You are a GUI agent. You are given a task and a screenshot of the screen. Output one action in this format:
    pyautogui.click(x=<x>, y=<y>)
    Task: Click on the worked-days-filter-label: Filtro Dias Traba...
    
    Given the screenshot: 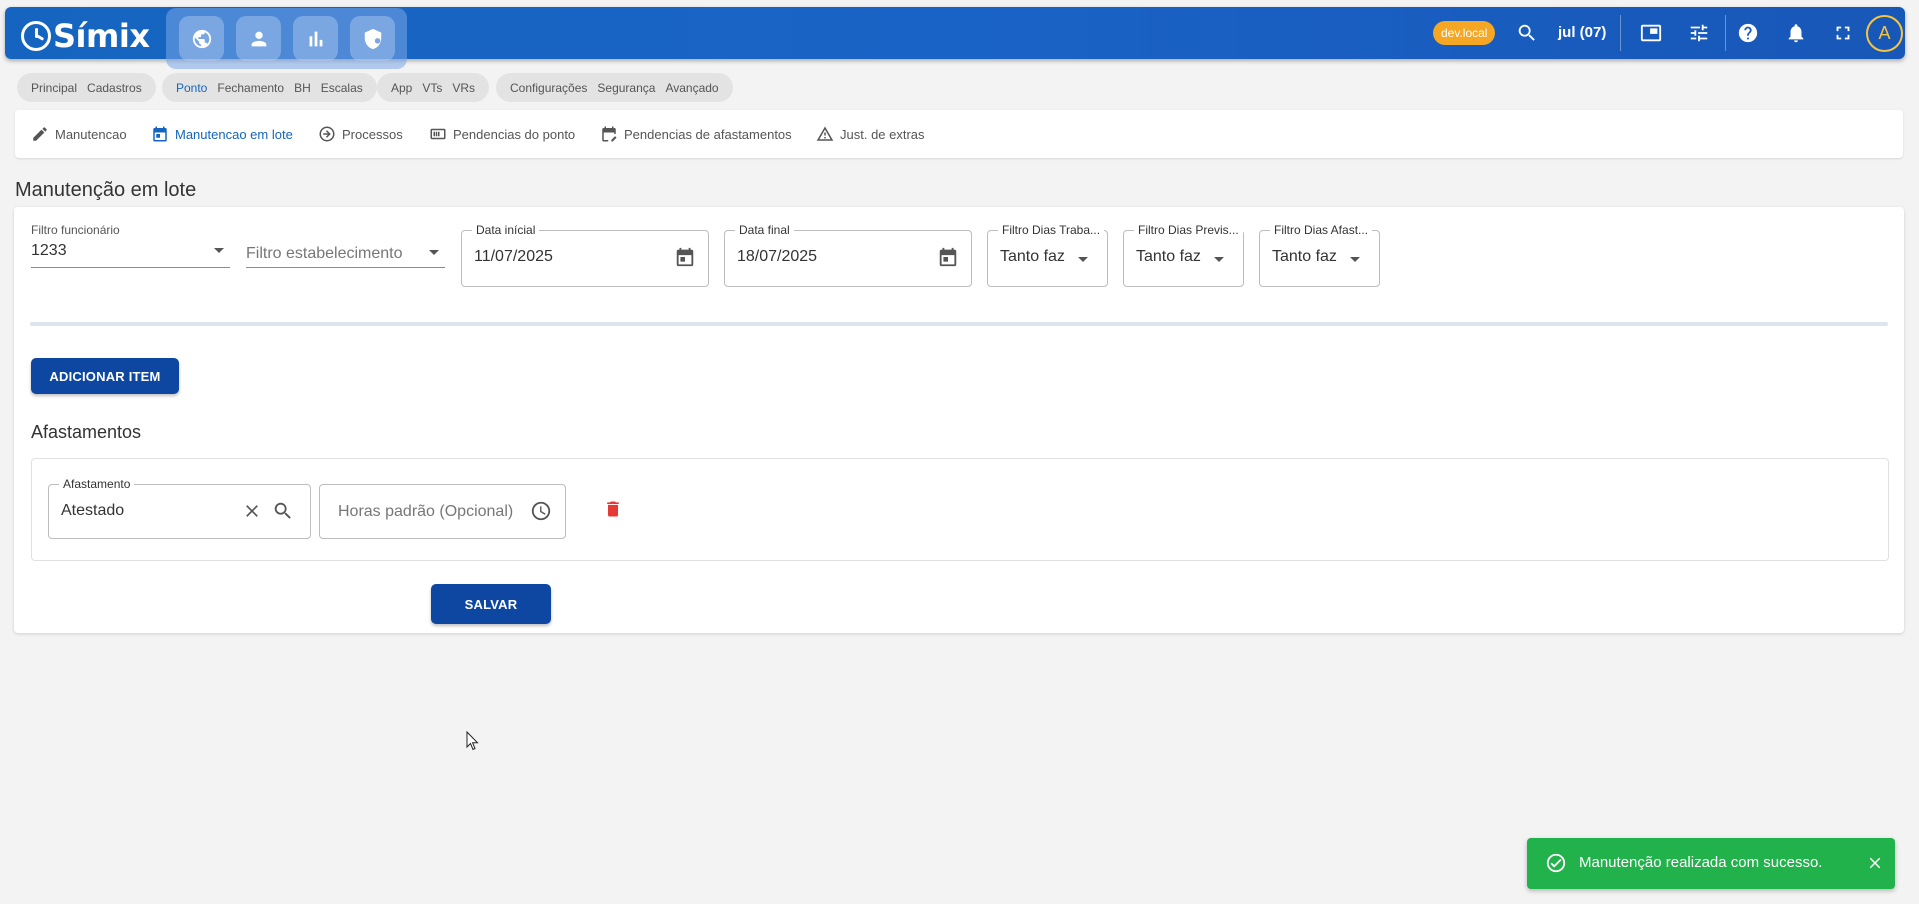 What is the action you would take?
    pyautogui.click(x=1051, y=230)
    